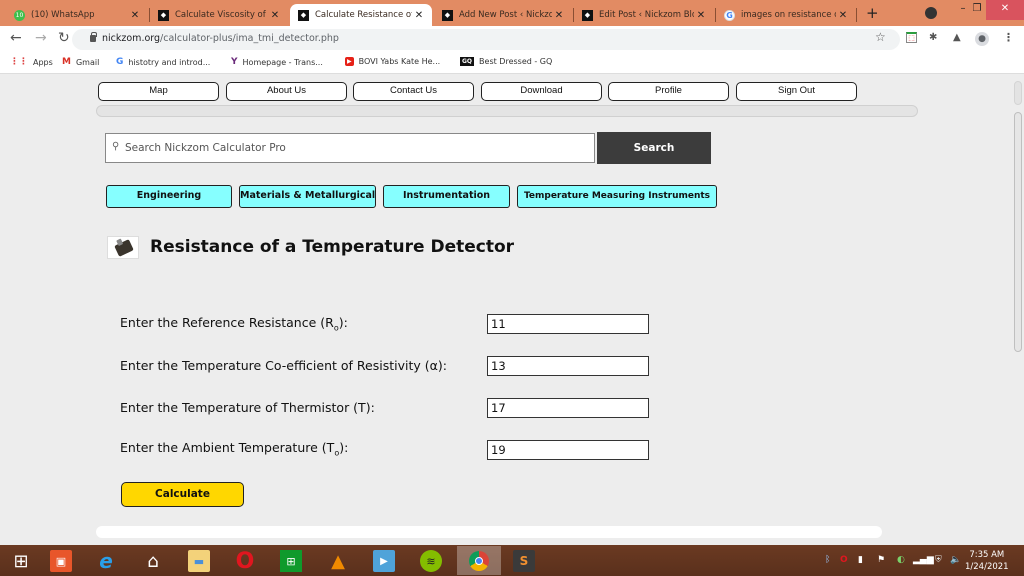 This screenshot has width=1024, height=576. Describe the element at coordinates (923, 560) in the screenshot. I see `network-signal-icon: ▂▄▆` at that location.